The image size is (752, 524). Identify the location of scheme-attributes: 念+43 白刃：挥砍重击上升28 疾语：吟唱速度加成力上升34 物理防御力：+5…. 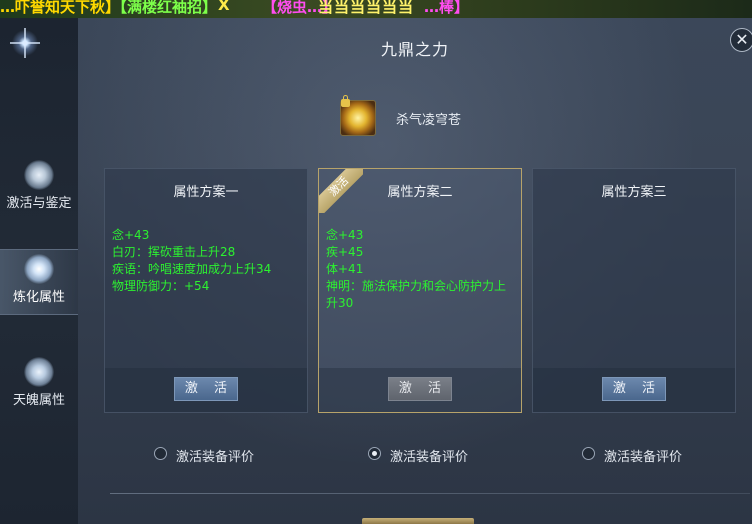
(207, 261).